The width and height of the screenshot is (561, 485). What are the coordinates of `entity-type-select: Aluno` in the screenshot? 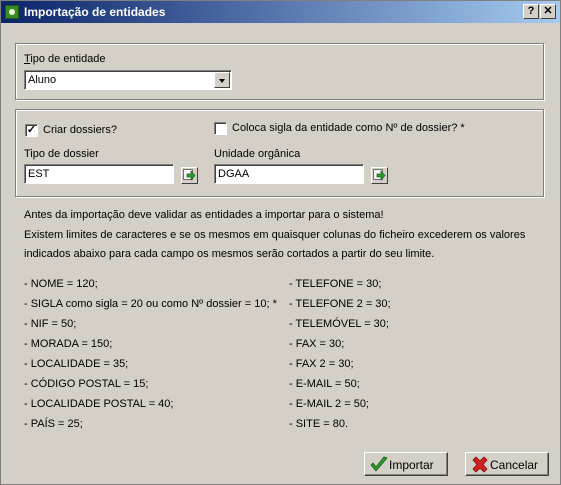 It's located at (128, 80).